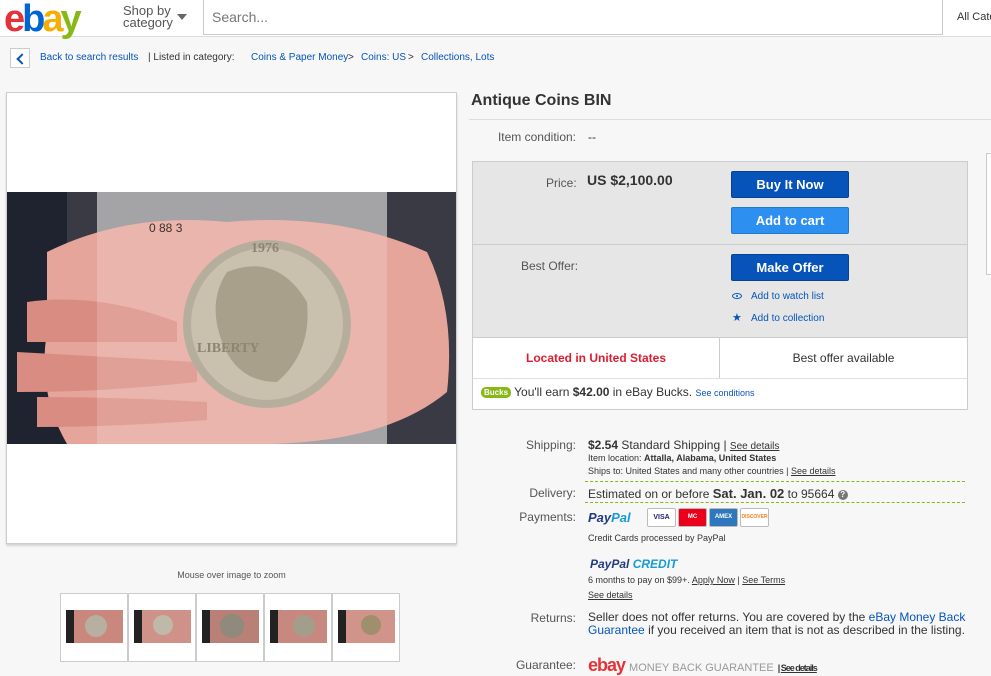  I want to click on paypal-logo: PayPal, so click(609, 517).